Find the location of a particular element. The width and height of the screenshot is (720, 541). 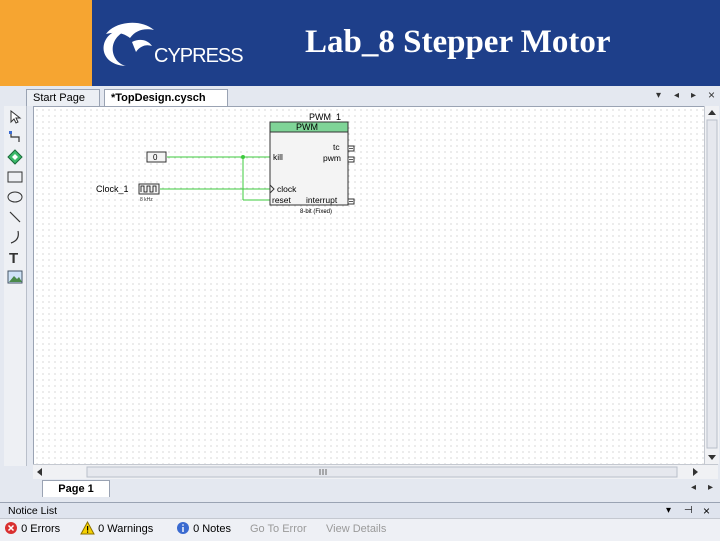

pin-tc-label: tc is located at coordinates (336, 147).